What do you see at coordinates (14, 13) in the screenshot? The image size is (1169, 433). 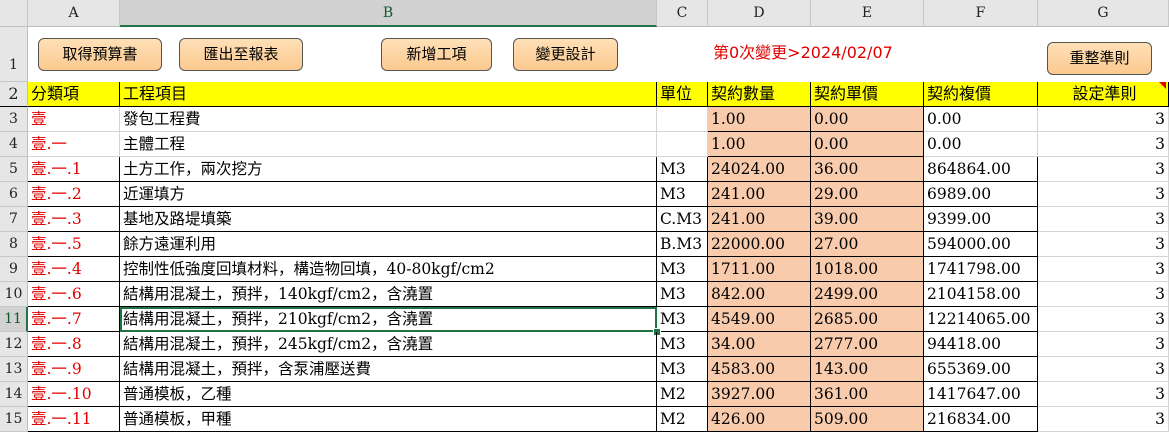 I see `select-all-corner` at bounding box center [14, 13].